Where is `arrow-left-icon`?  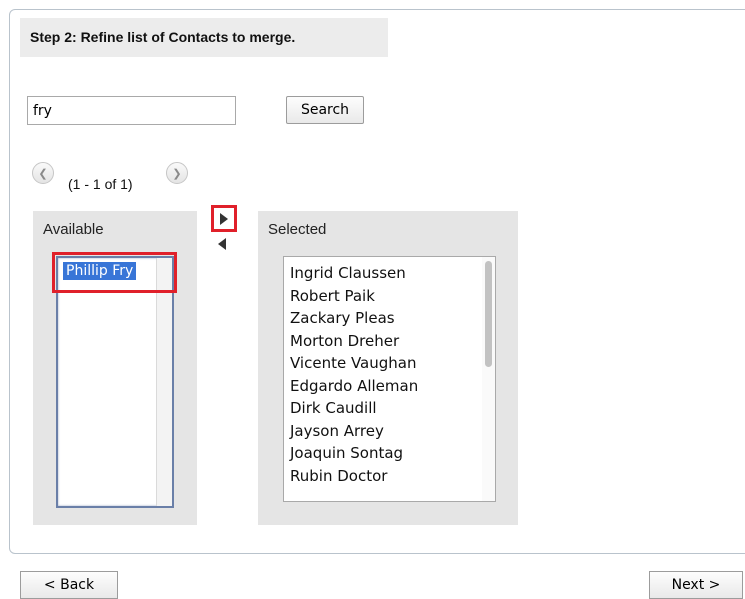
arrow-left-icon is located at coordinates (222, 244).